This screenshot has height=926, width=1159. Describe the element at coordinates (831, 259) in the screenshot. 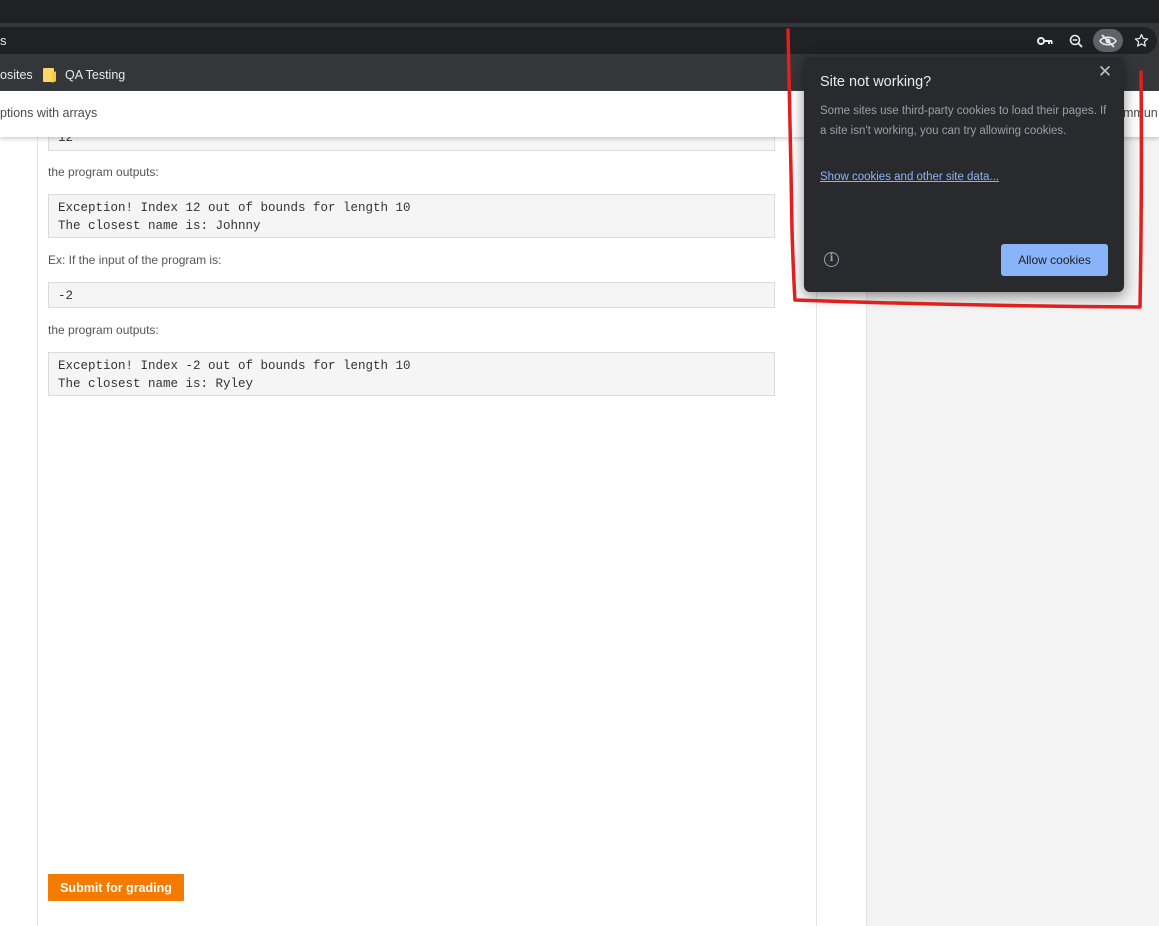

I see `info-icon: i` at that location.